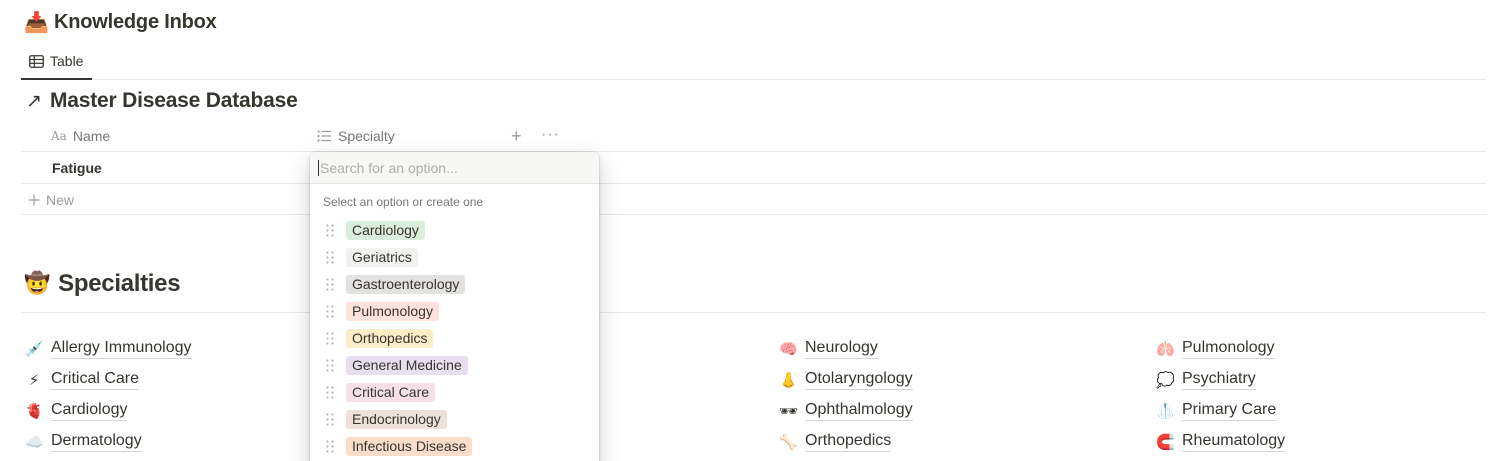  Describe the element at coordinates (788, 442) in the screenshot. I see `bone-icon: 🦴` at that location.